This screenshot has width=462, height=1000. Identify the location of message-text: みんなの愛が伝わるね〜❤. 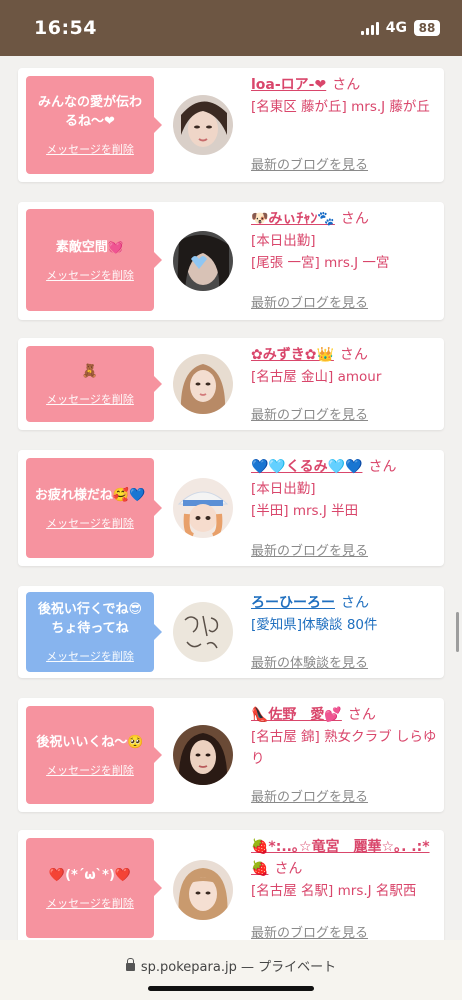
(89, 112).